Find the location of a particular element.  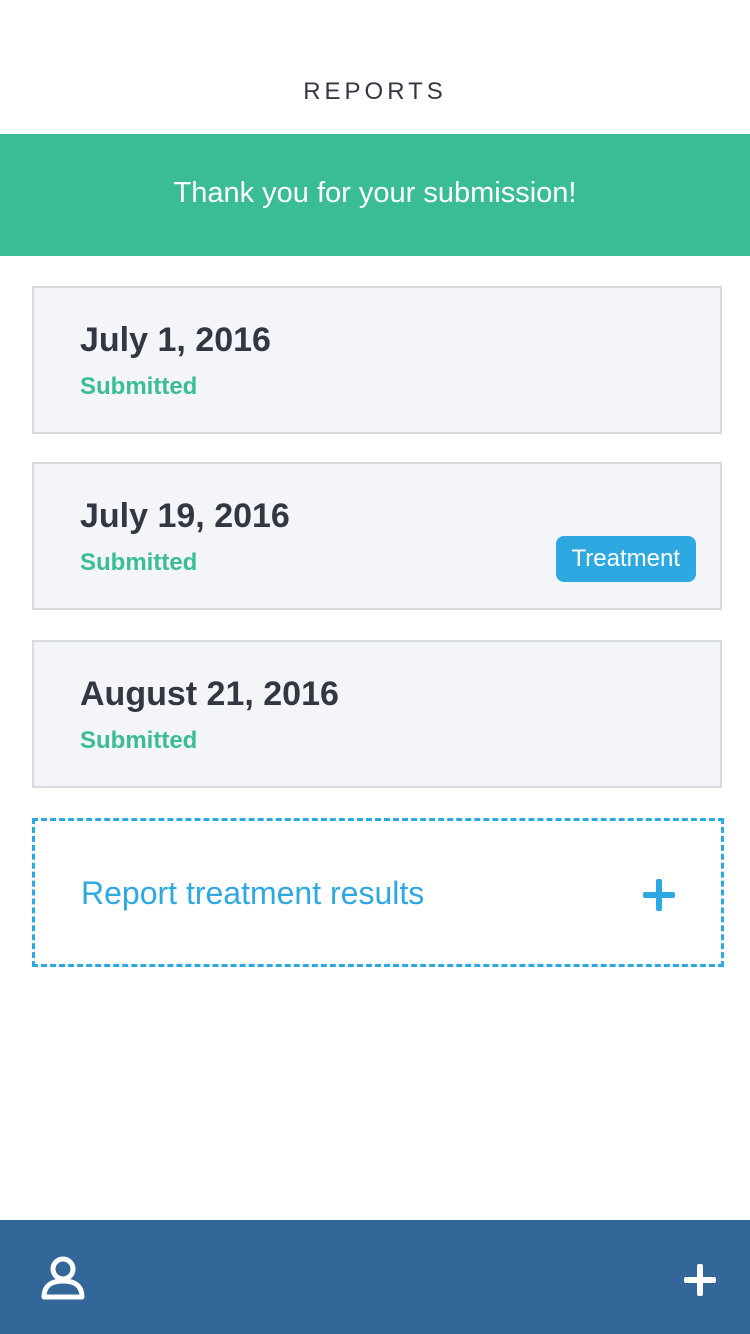

success-banner: Thank you for your submission! is located at coordinates (375, 195).